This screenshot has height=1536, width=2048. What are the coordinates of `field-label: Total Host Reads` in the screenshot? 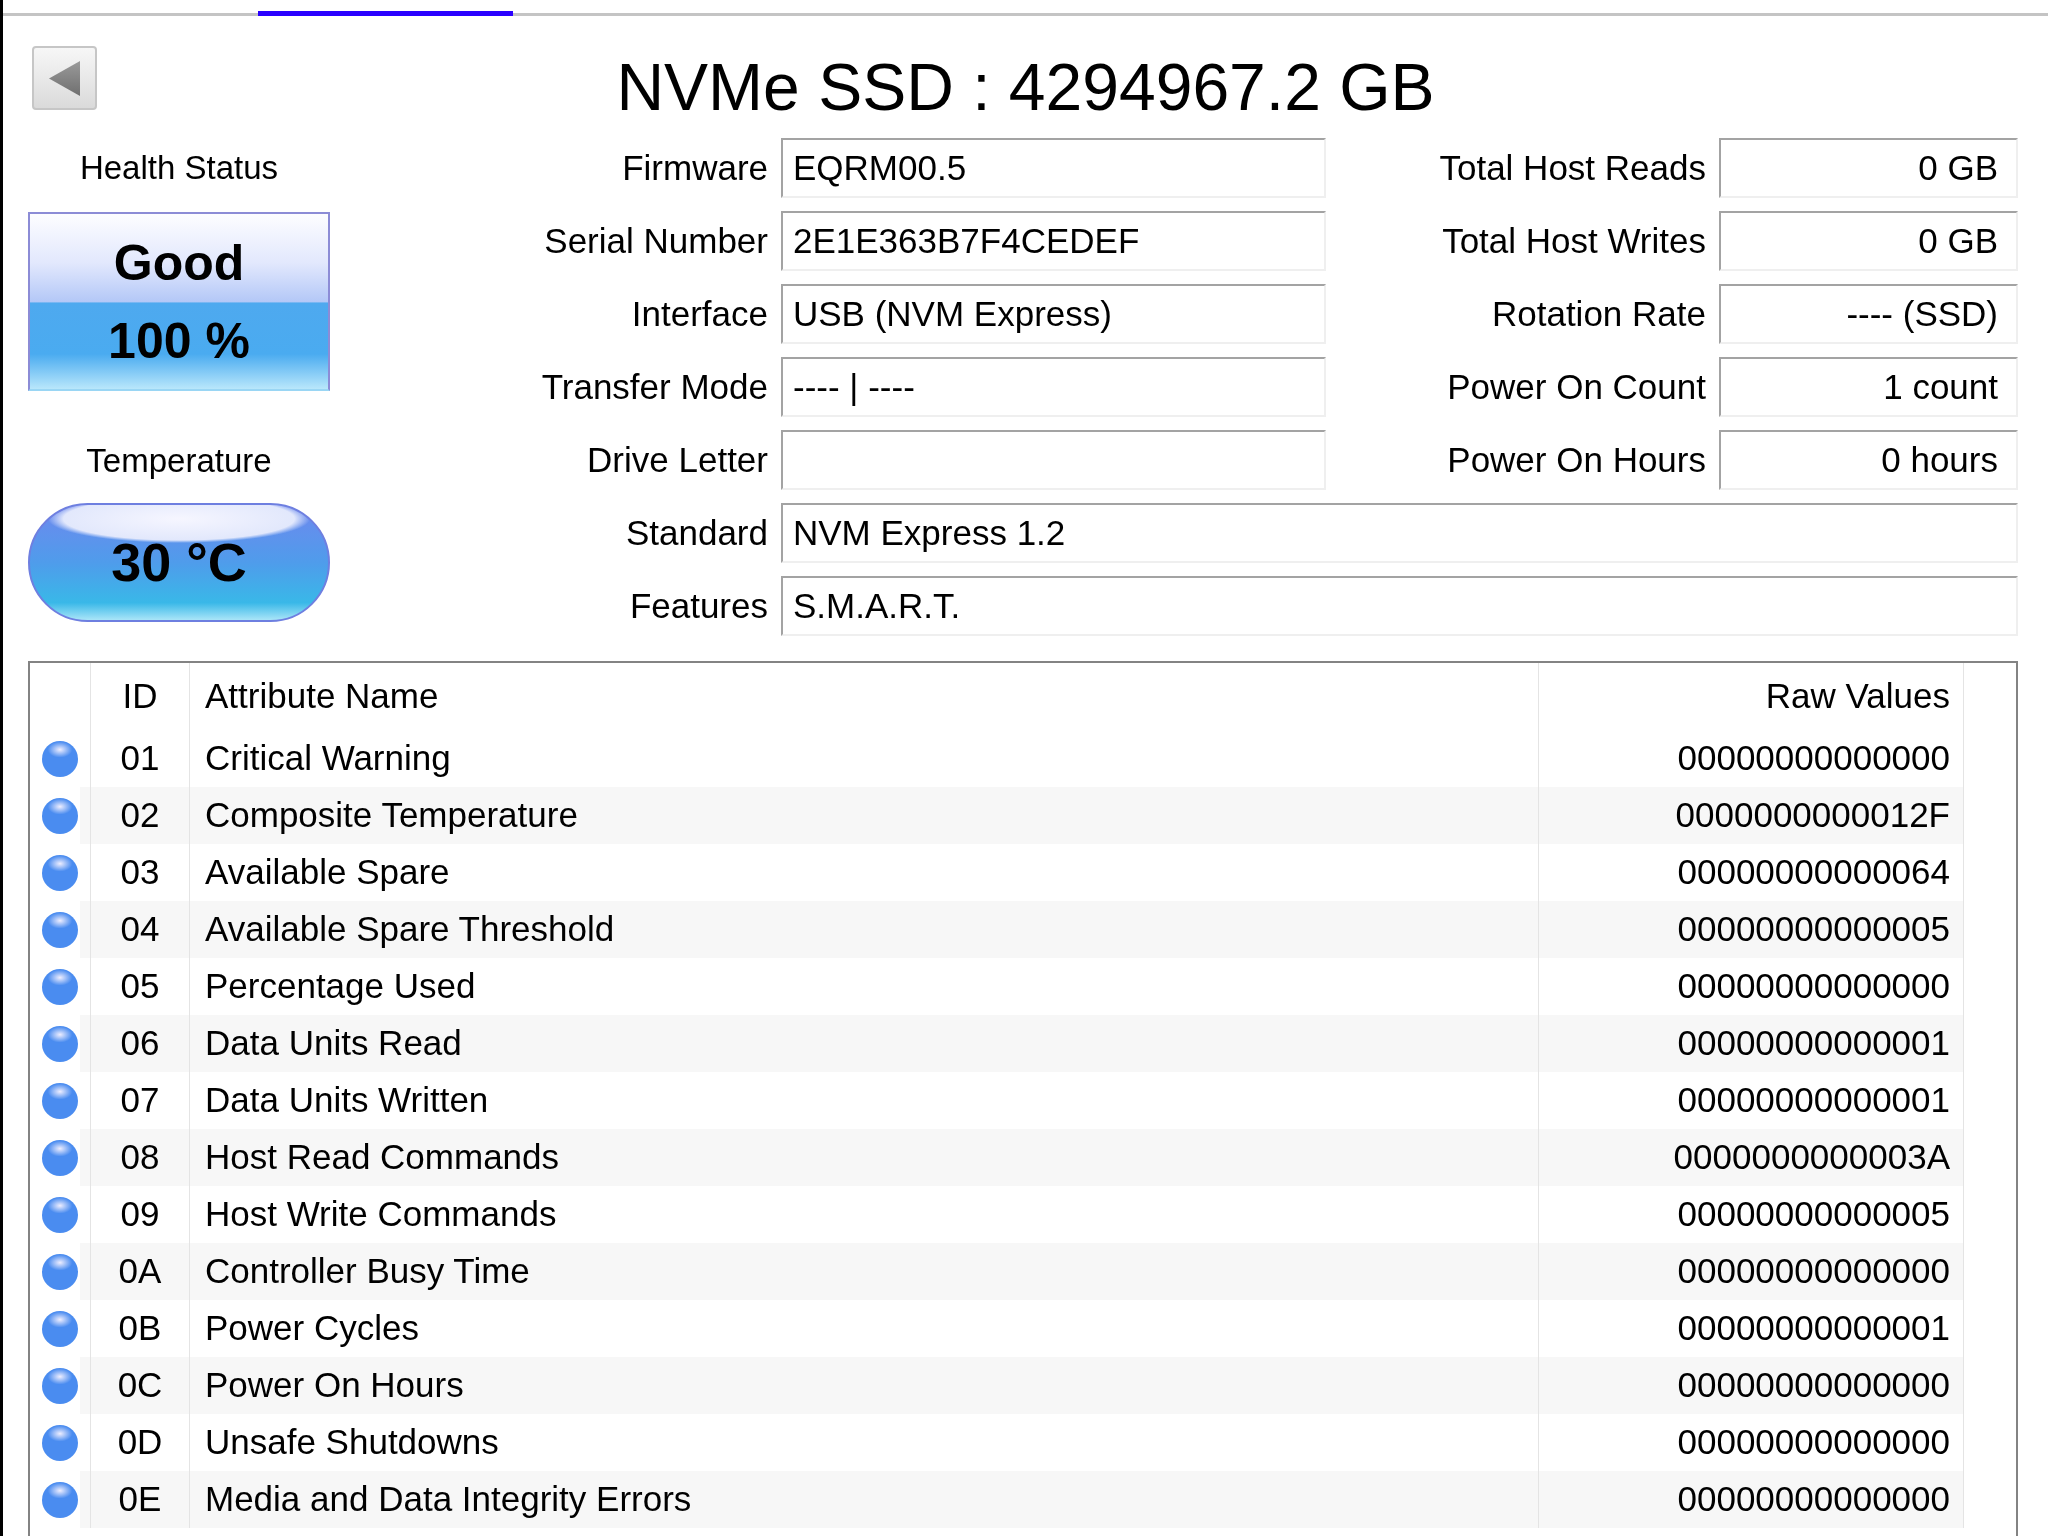 It's located at (1572, 167).